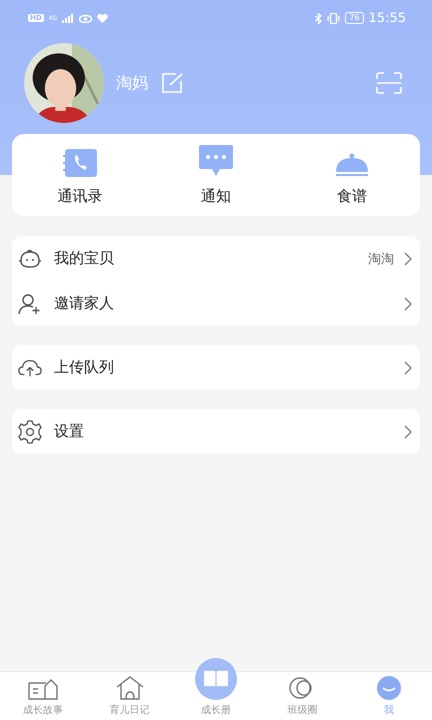 This screenshot has height=720, width=432. I want to click on signal-icon, so click(68, 18).